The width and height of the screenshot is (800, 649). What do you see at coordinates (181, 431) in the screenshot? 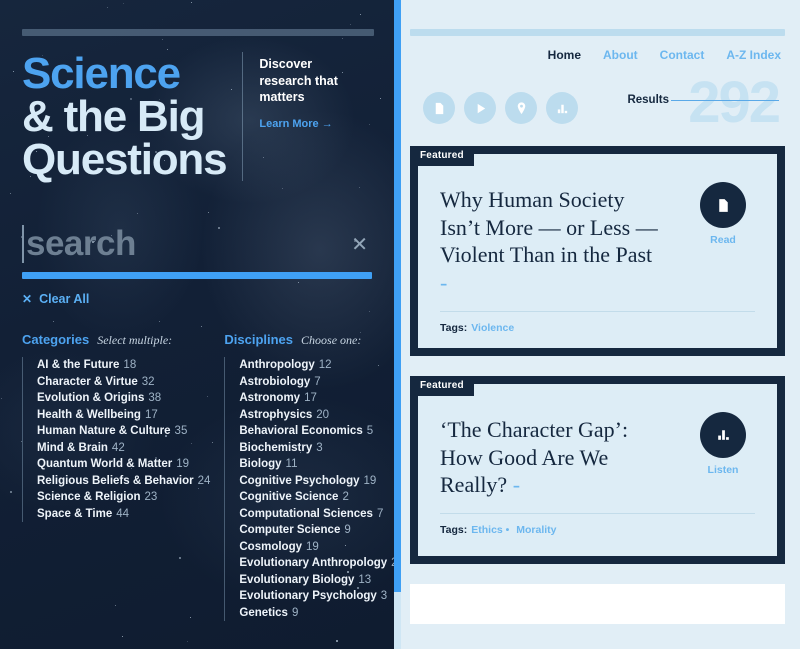
I see `facet-item-count: 35` at bounding box center [181, 431].